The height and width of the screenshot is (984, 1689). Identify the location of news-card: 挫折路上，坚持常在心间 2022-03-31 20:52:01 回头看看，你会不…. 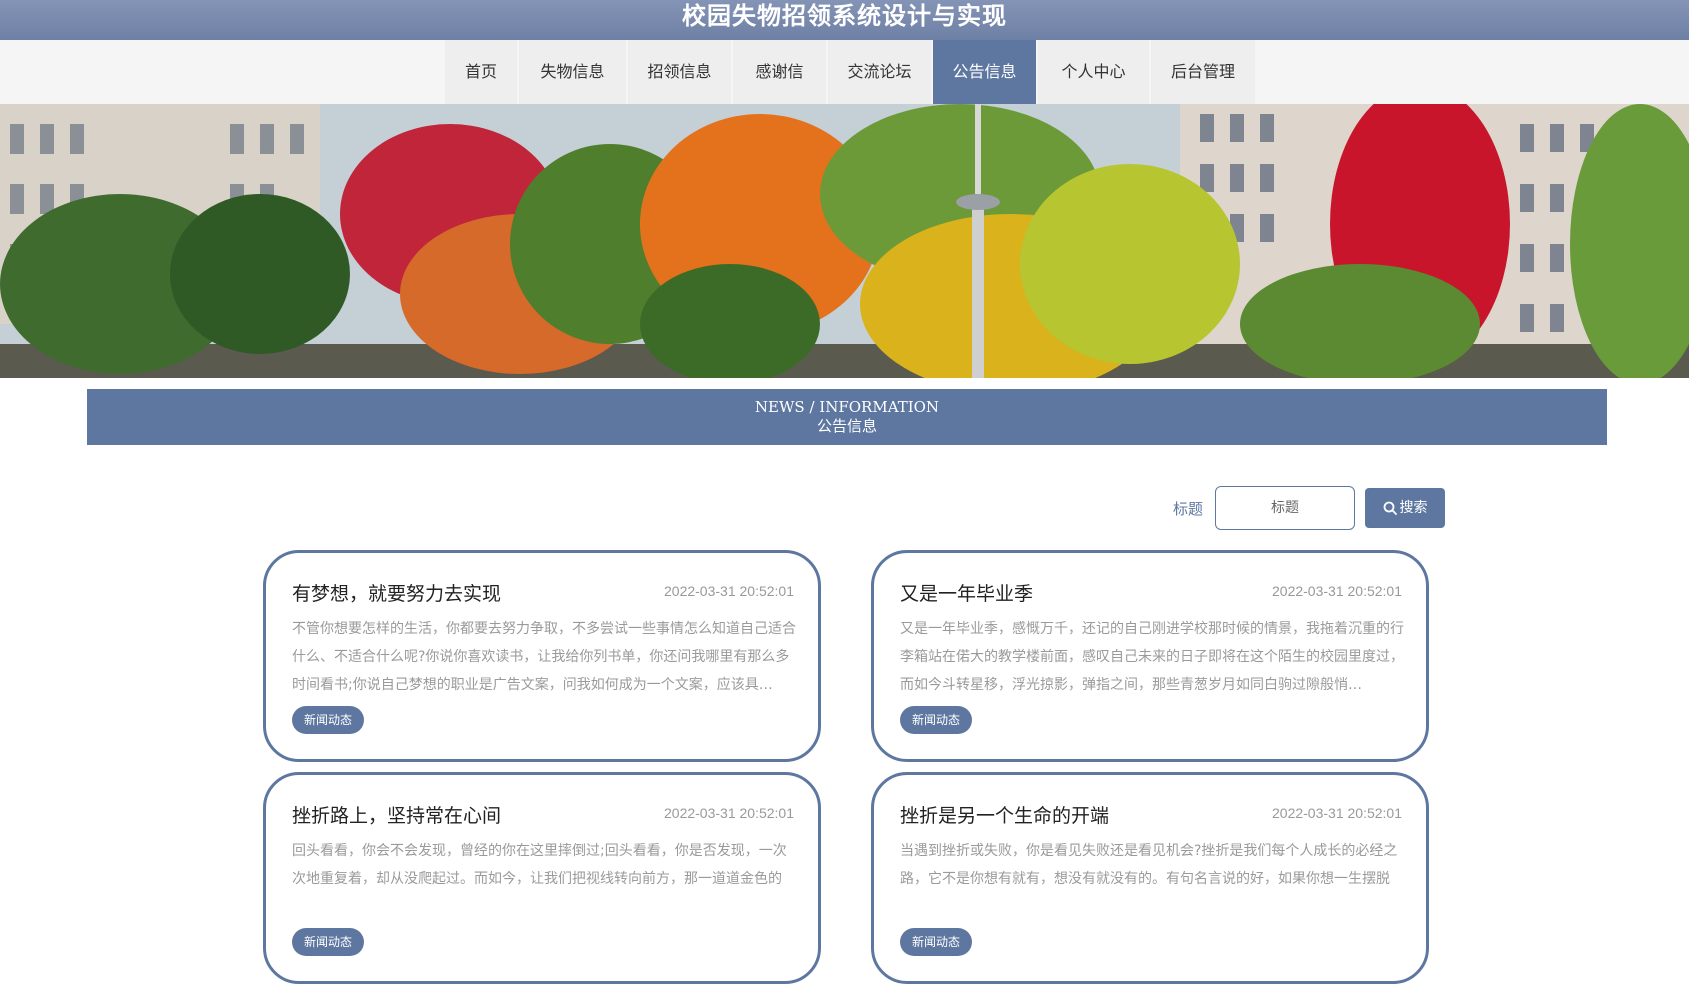
(542, 878).